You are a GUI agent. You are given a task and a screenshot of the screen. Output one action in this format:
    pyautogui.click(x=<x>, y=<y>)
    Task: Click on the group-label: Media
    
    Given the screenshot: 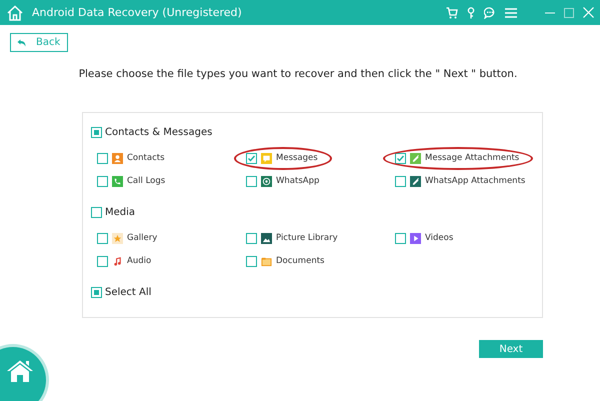 What is the action you would take?
    pyautogui.click(x=120, y=212)
    